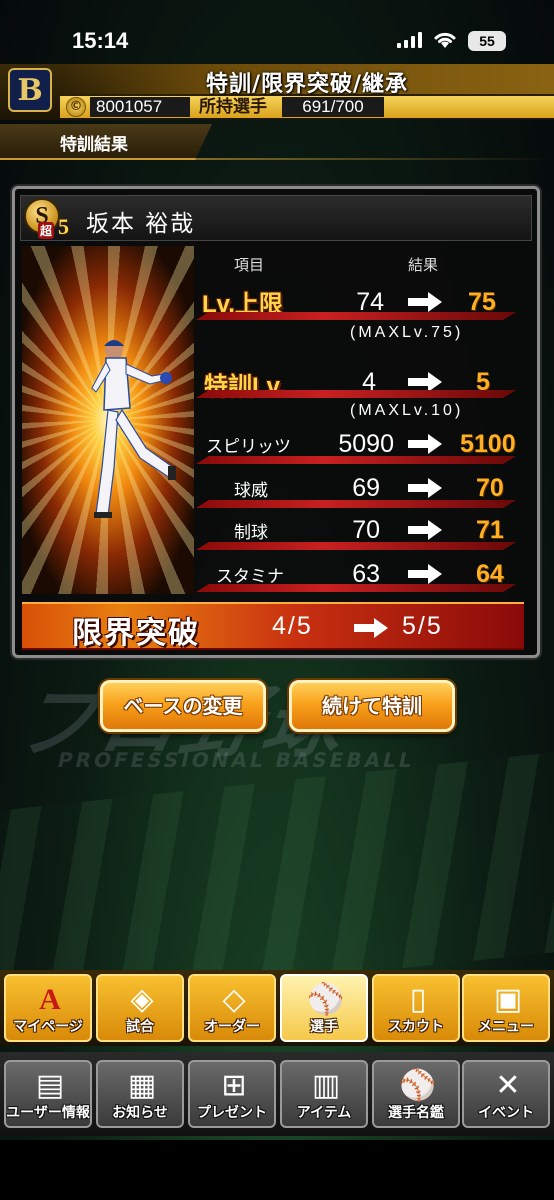 This screenshot has height=1200, width=554. What do you see at coordinates (234, 1085) in the screenshot?
I see `gift-icon: ⊞` at bounding box center [234, 1085].